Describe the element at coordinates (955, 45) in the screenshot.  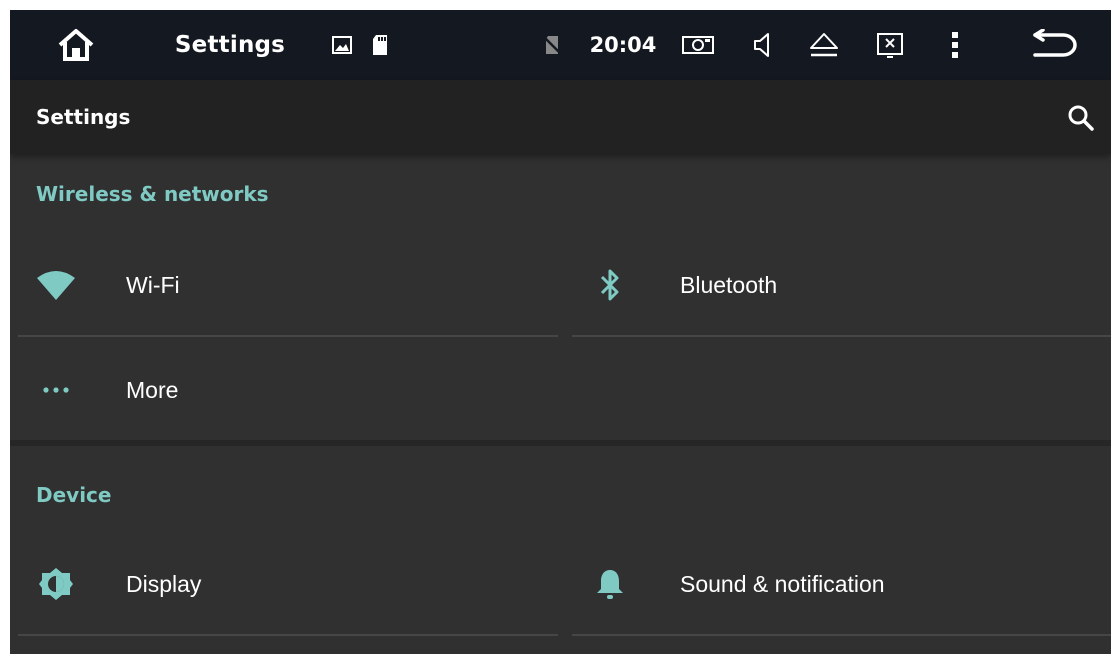
I see `more-vert-icon` at that location.